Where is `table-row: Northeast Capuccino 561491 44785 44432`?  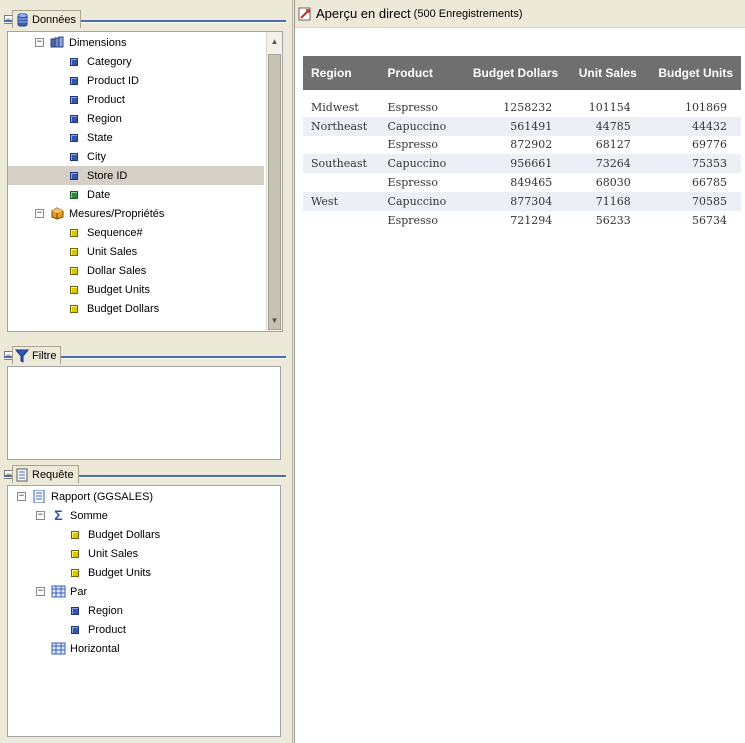
table-row: Northeast Capuccino 561491 44785 44432 is located at coordinates (522, 126).